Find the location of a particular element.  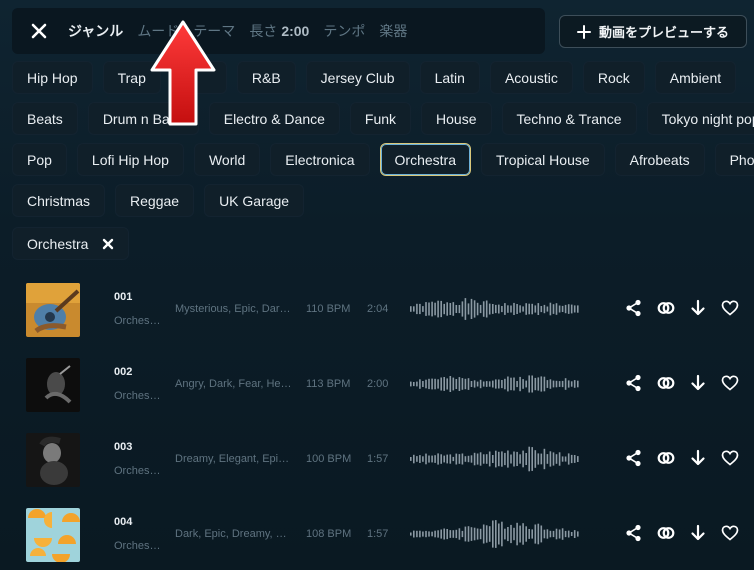

chip-electronica: Electronica is located at coordinates (320, 159).